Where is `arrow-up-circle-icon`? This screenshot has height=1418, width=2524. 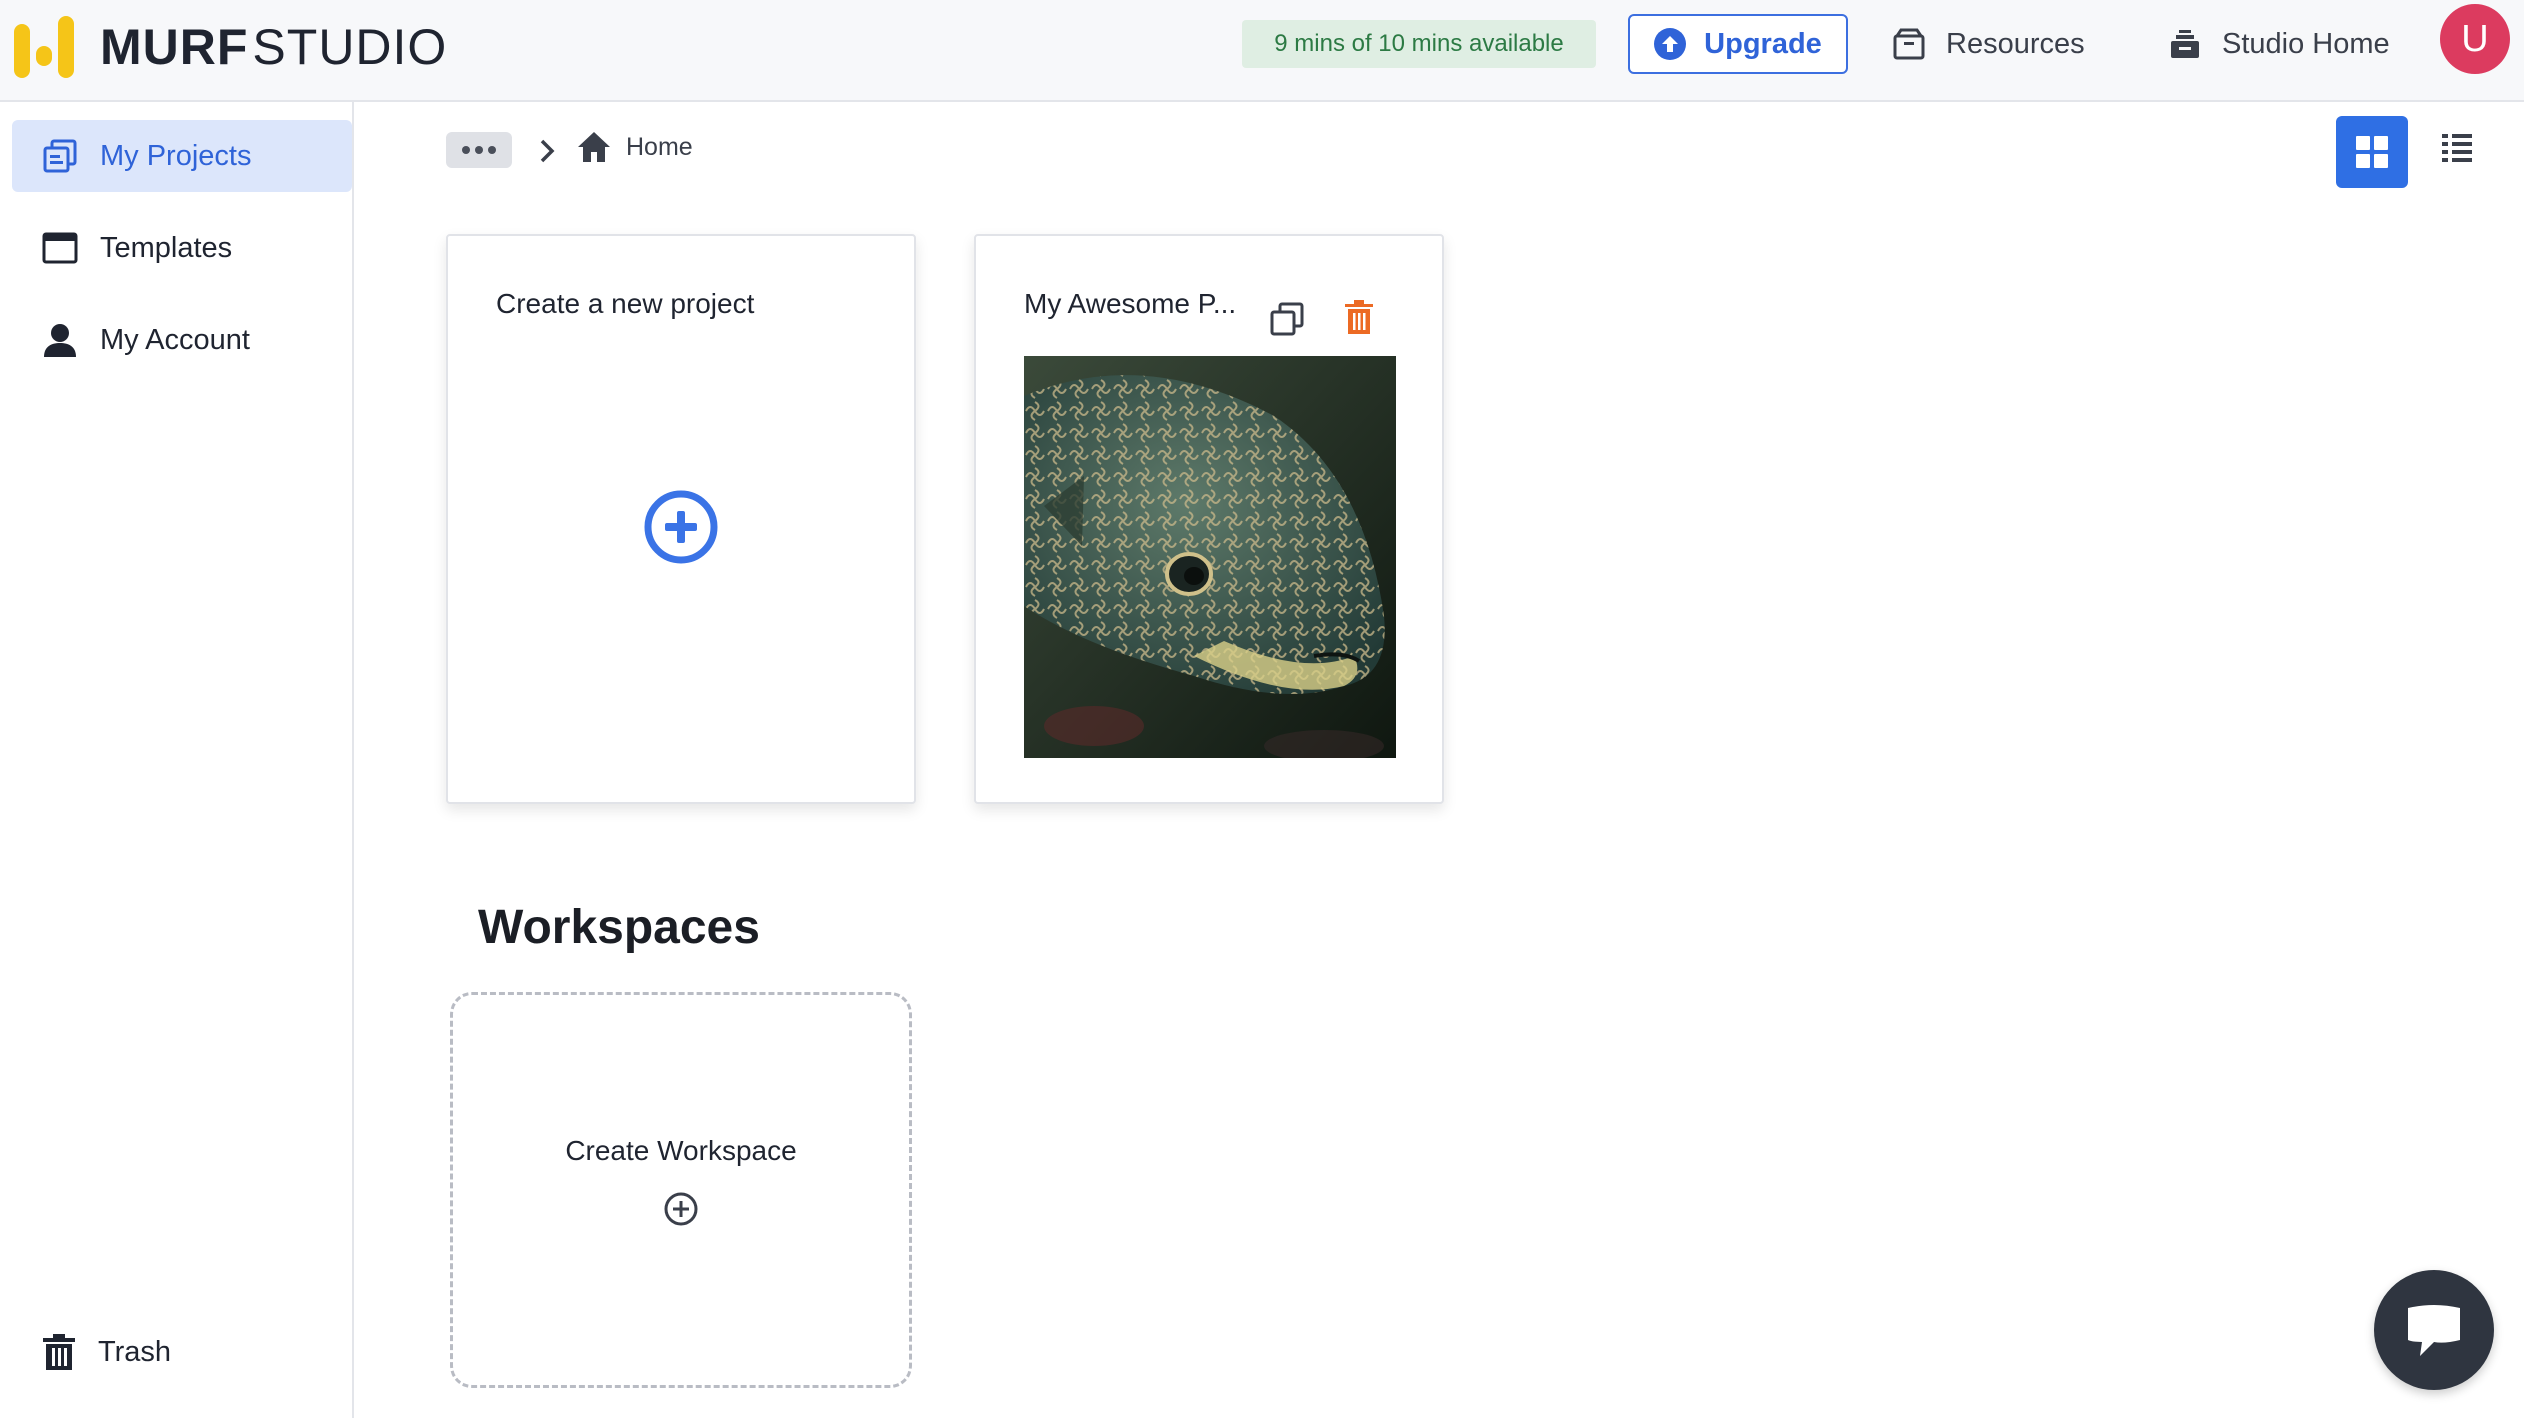
arrow-up-circle-icon is located at coordinates (1670, 44).